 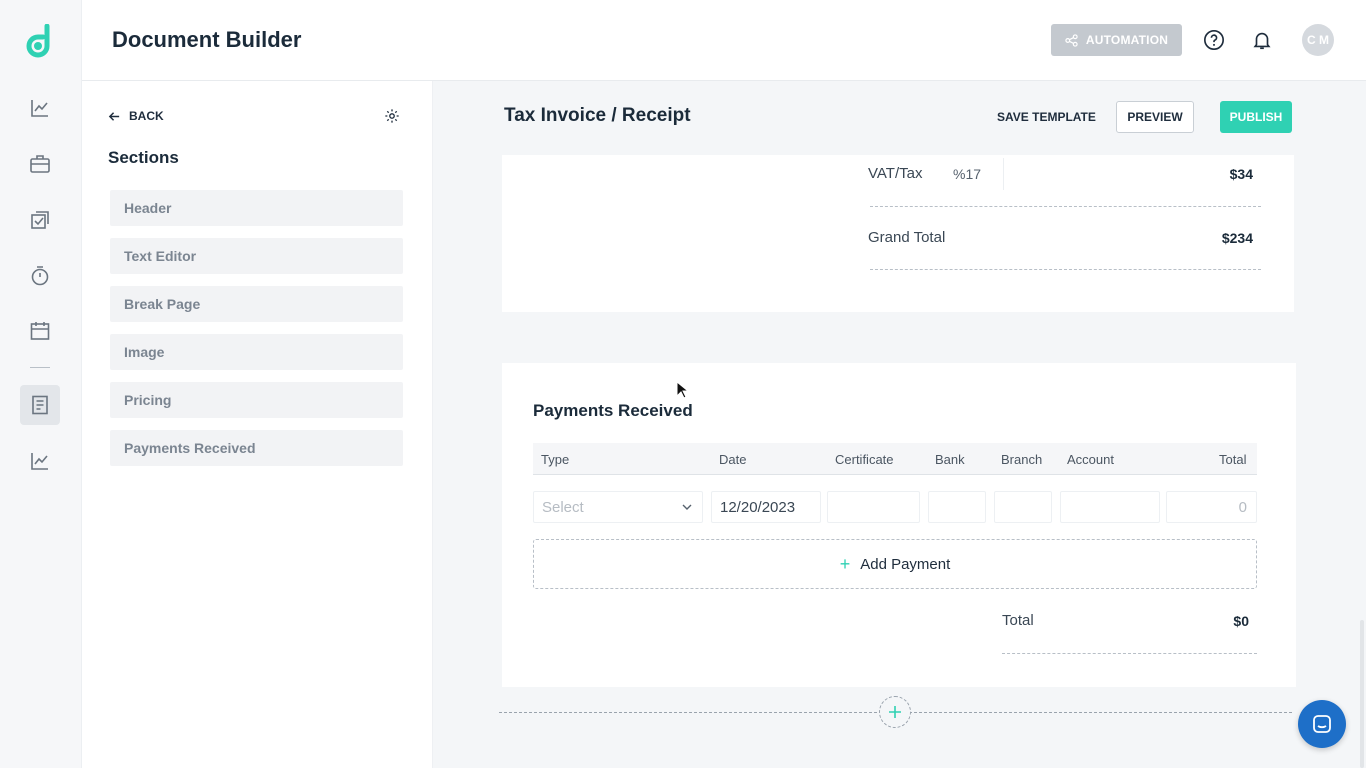 What do you see at coordinates (687, 507) in the screenshot?
I see `chevron-down-icon` at bounding box center [687, 507].